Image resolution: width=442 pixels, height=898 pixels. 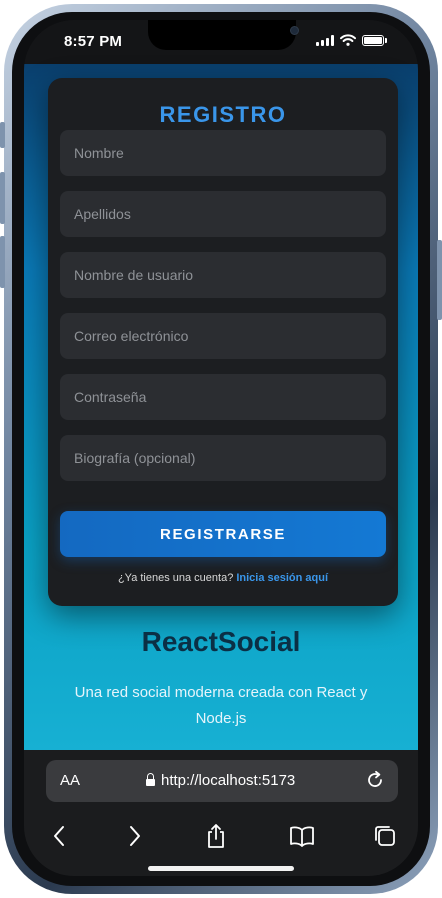 I want to click on browser-nav-bar, so click(x=221, y=836).